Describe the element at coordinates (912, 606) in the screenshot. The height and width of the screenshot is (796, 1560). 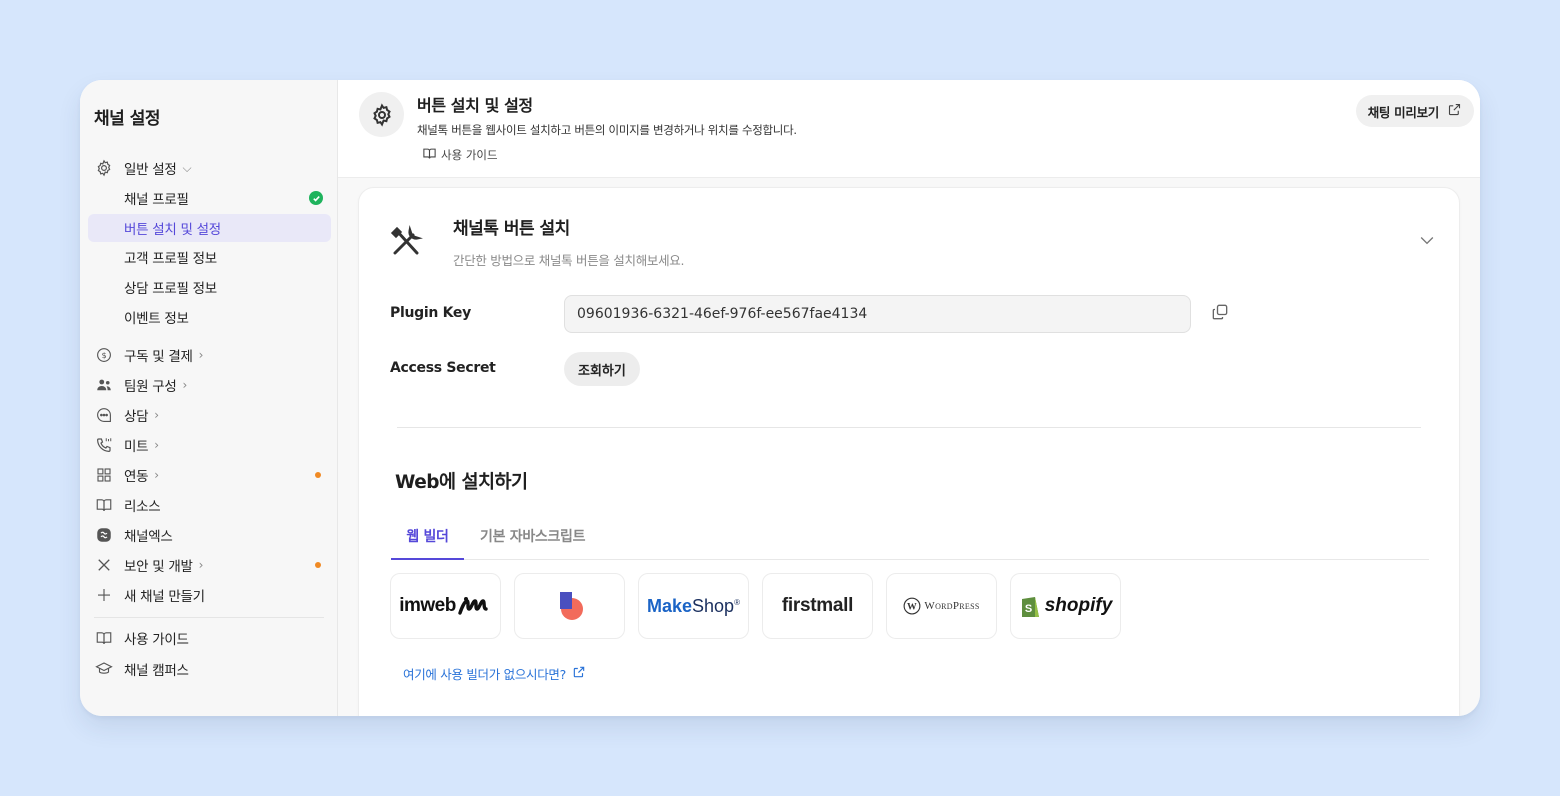
I see `svg-text: W` at that location.